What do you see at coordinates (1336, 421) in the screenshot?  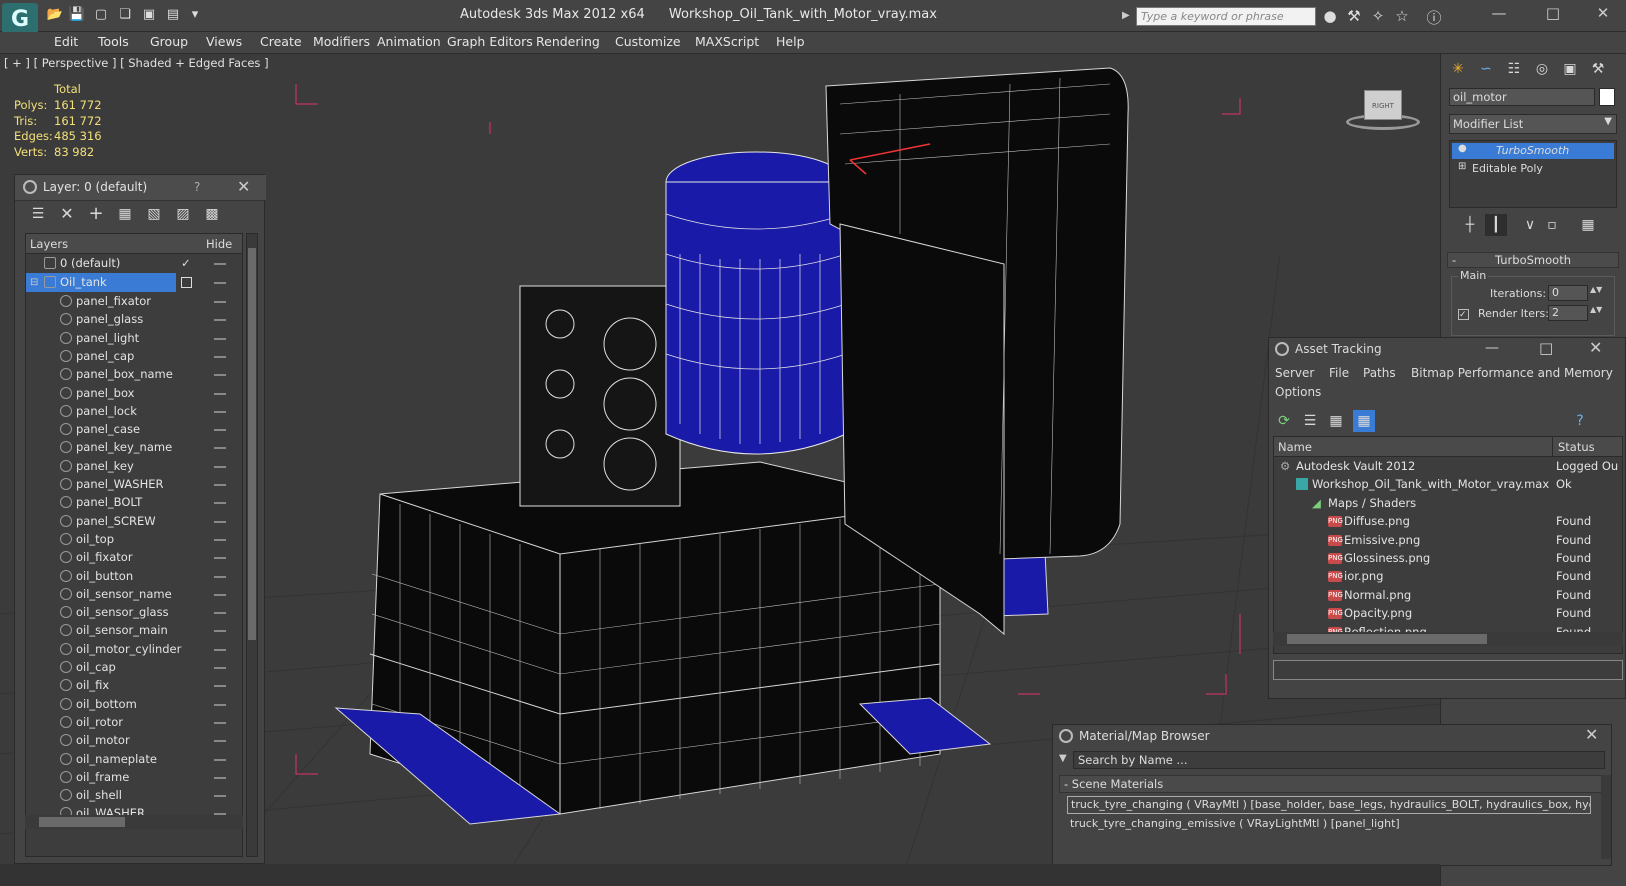 I see `thumbnail-view-icon: ▦` at bounding box center [1336, 421].